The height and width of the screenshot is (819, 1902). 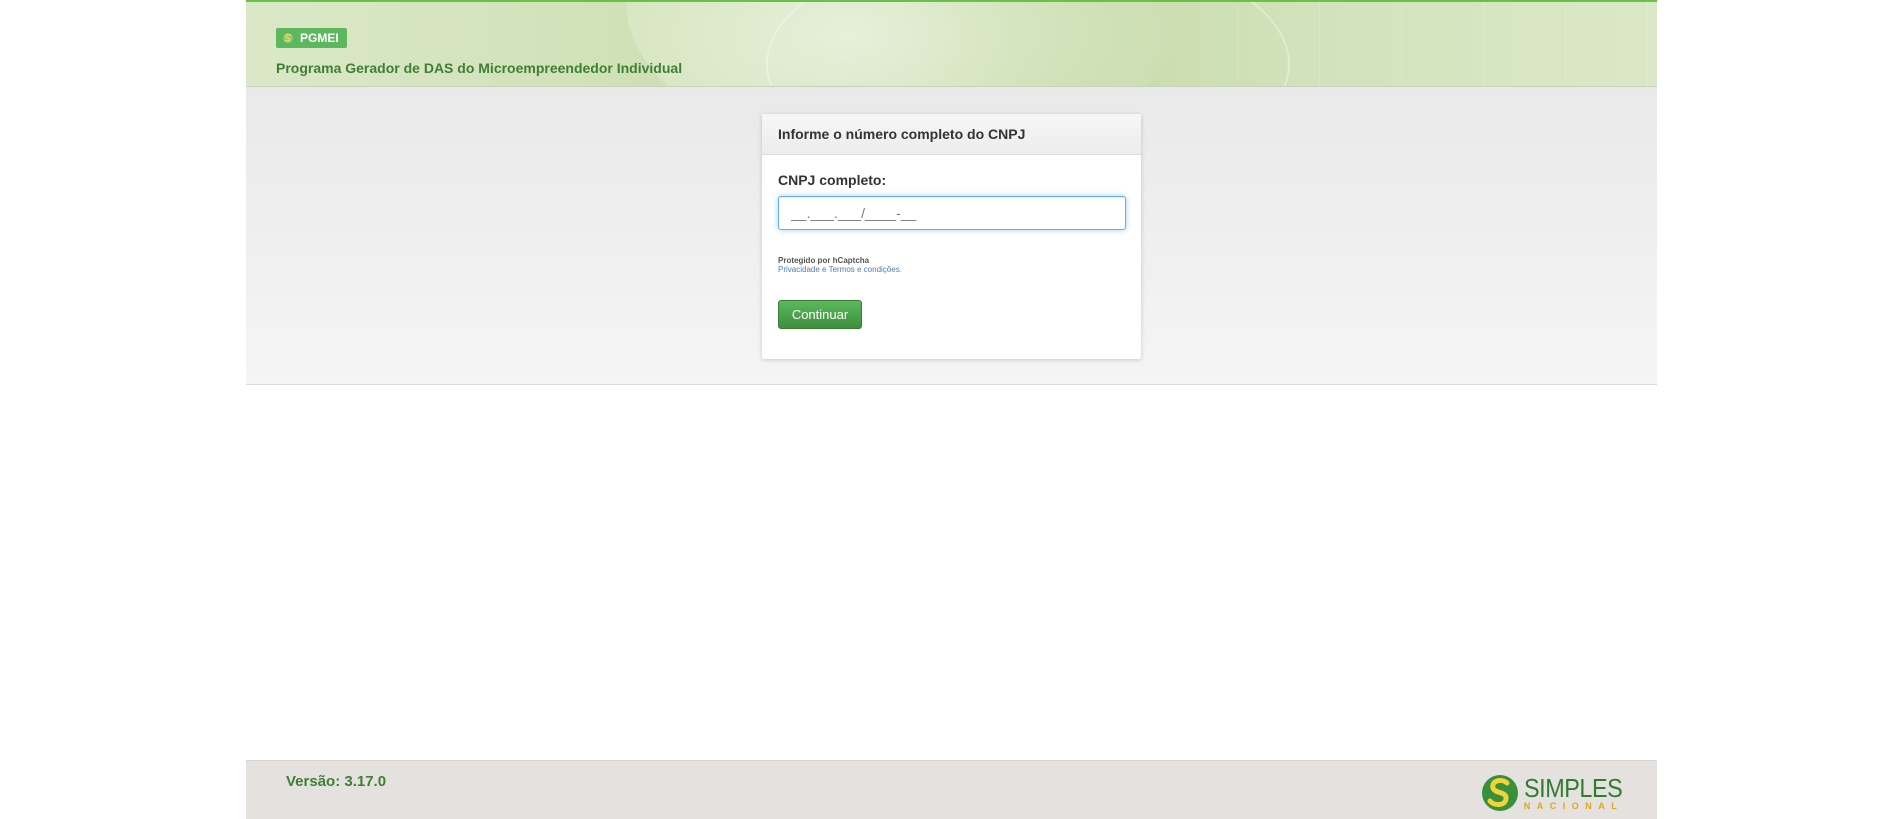 I want to click on hcaptcha-protected-text: Protegido por hCaptcha, so click(x=824, y=260).